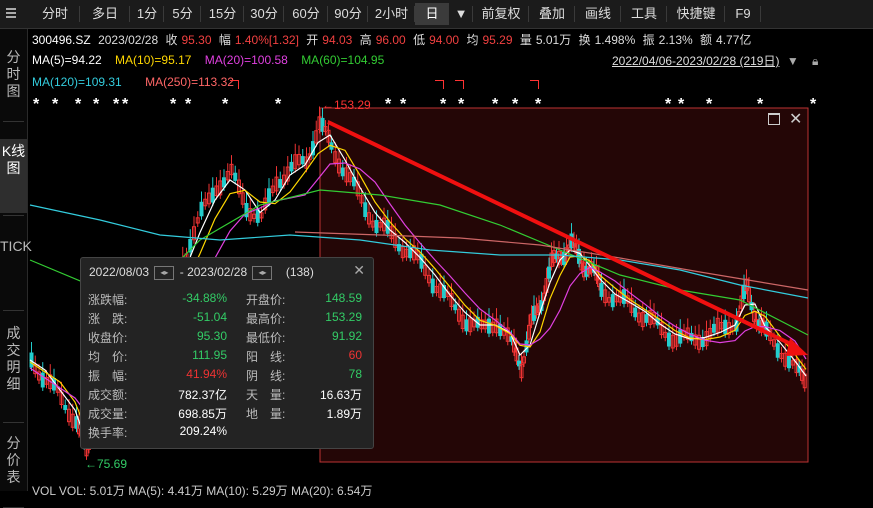 The width and height of the screenshot is (873, 508). What do you see at coordinates (461, 14) in the screenshot?
I see `toolbar-item-10: ▼` at bounding box center [461, 14].